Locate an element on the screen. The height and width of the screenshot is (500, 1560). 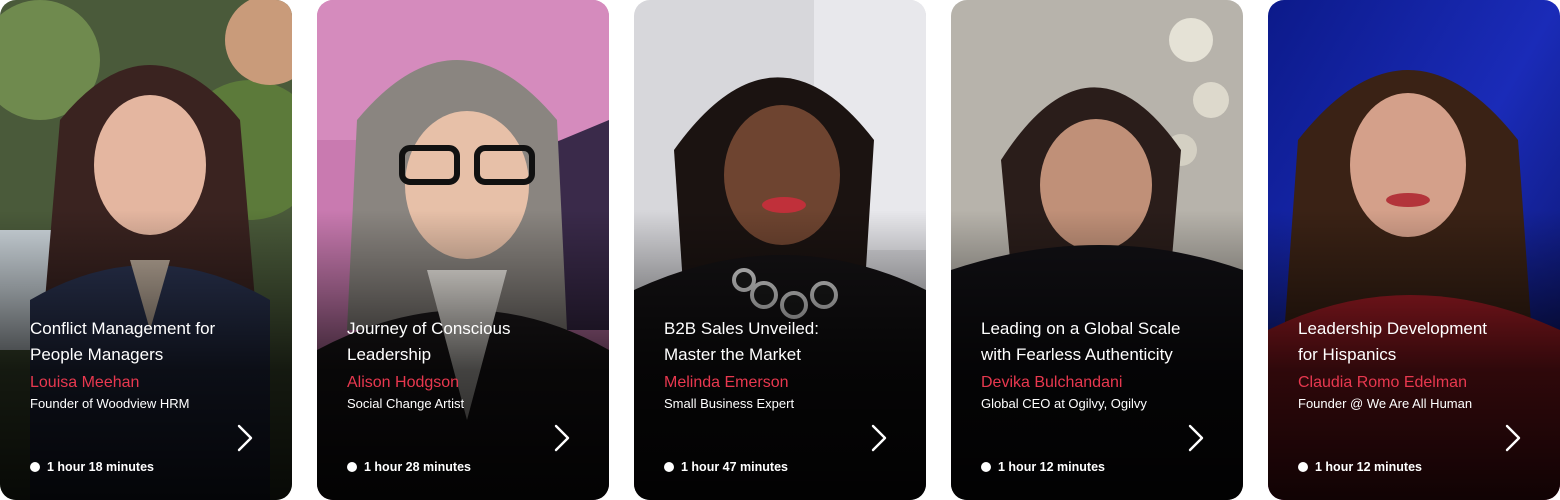
speaker-role: Social Change Artist is located at coordinates (406, 403).